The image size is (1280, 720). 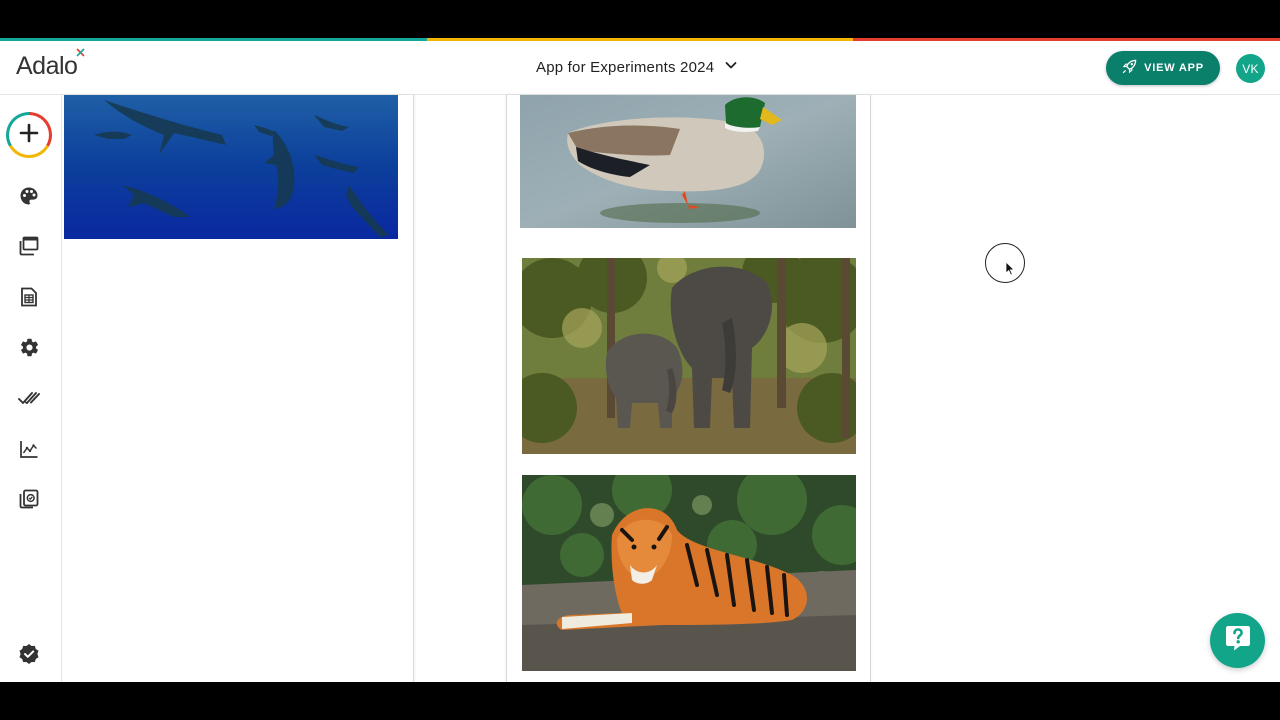 I want to click on copy-check-icon, so click(x=29, y=501).